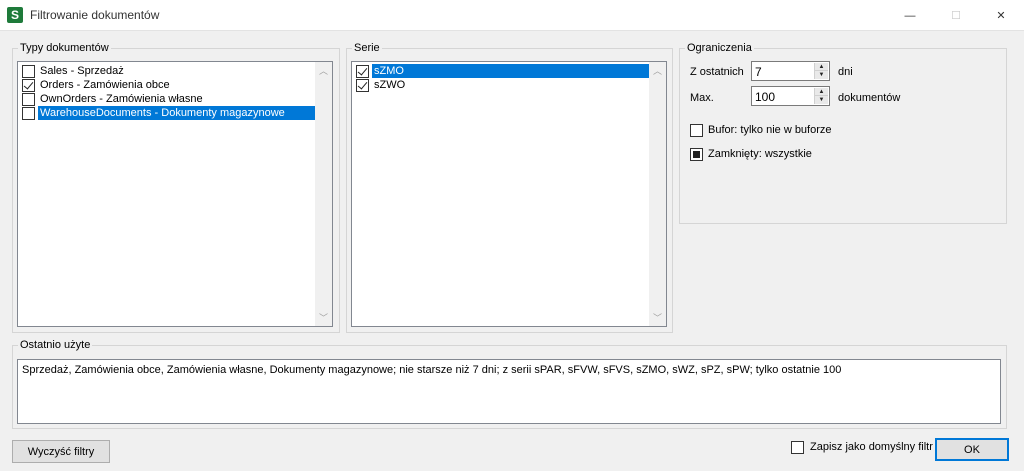 The width and height of the screenshot is (1024, 471). Describe the element at coordinates (61, 451) in the screenshot. I see `clear-filters-button: Wyczyść filtry` at that location.